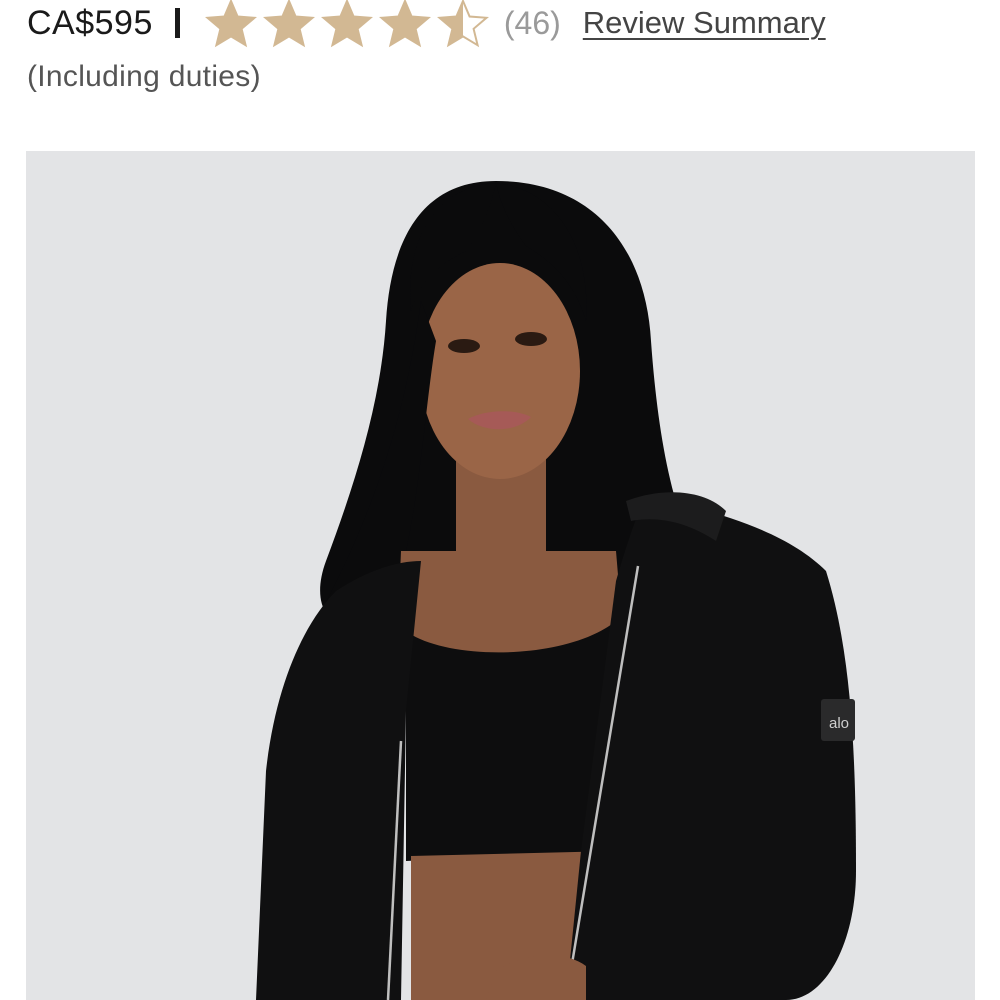 The width and height of the screenshot is (1000, 1000). What do you see at coordinates (144, 76) in the screenshot?
I see `price-note: (Including duties)` at bounding box center [144, 76].